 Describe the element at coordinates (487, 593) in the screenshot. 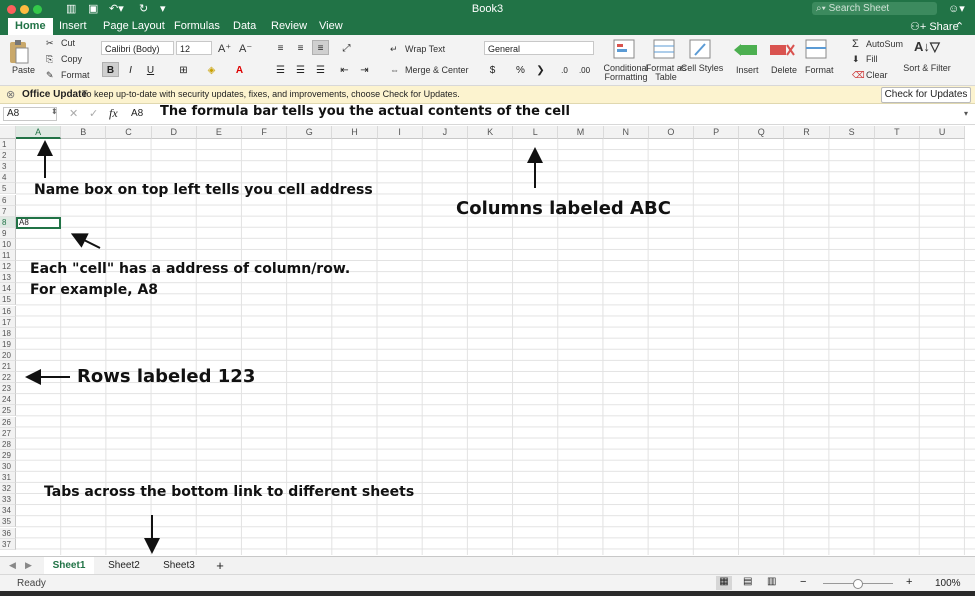

I see `dock-strip` at that location.